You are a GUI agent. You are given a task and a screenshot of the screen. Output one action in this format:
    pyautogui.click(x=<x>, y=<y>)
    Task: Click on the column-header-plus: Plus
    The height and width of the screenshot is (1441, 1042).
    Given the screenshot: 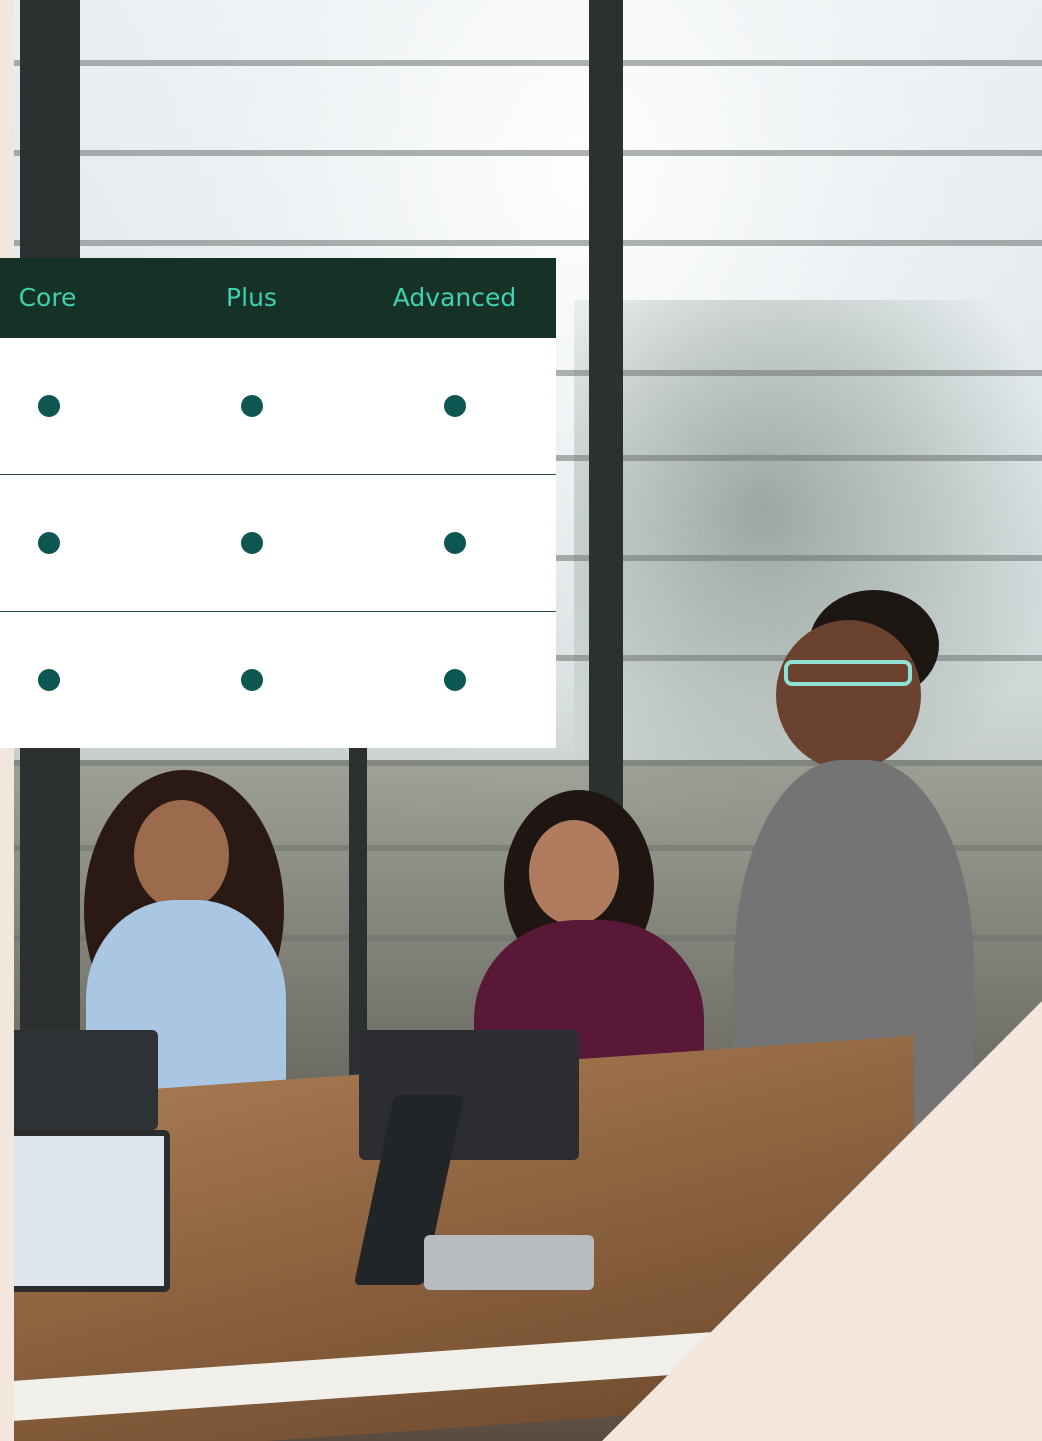 What is the action you would take?
    pyautogui.click(x=251, y=297)
    